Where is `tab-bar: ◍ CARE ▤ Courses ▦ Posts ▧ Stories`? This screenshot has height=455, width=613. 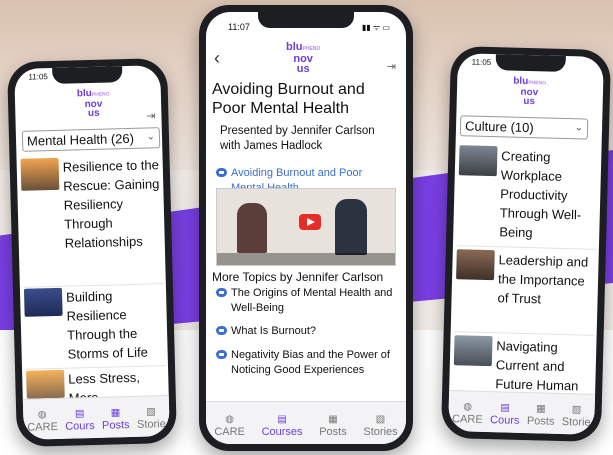 tab-bar: ◍ CARE ▤ Courses ▦ Posts ▧ Stories is located at coordinates (306, 422).